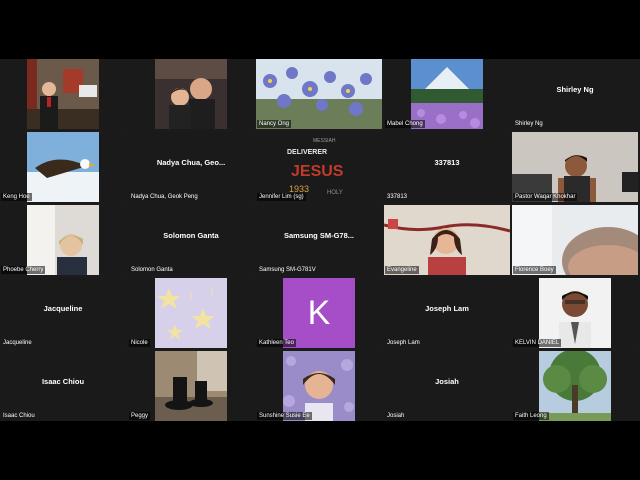  What do you see at coordinates (152, 270) in the screenshot?
I see `participant-name-label: Solomon Ganta` at bounding box center [152, 270].